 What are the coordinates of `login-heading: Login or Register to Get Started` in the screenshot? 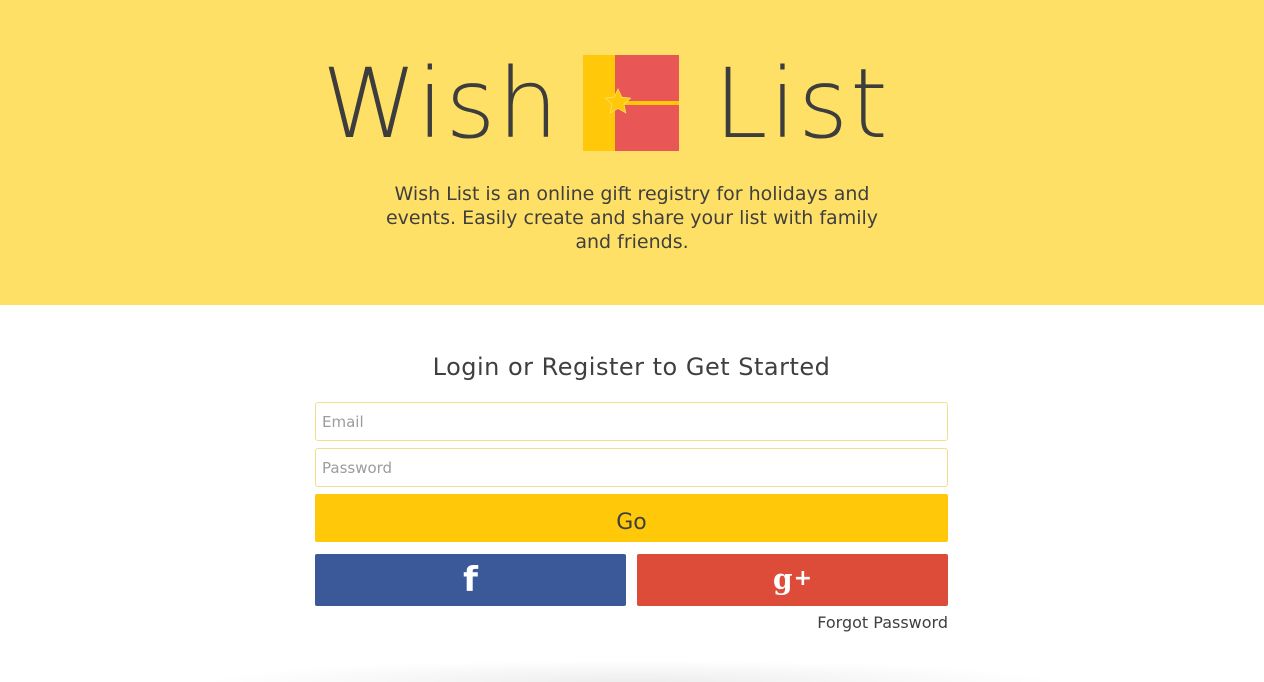 It's located at (631, 367).